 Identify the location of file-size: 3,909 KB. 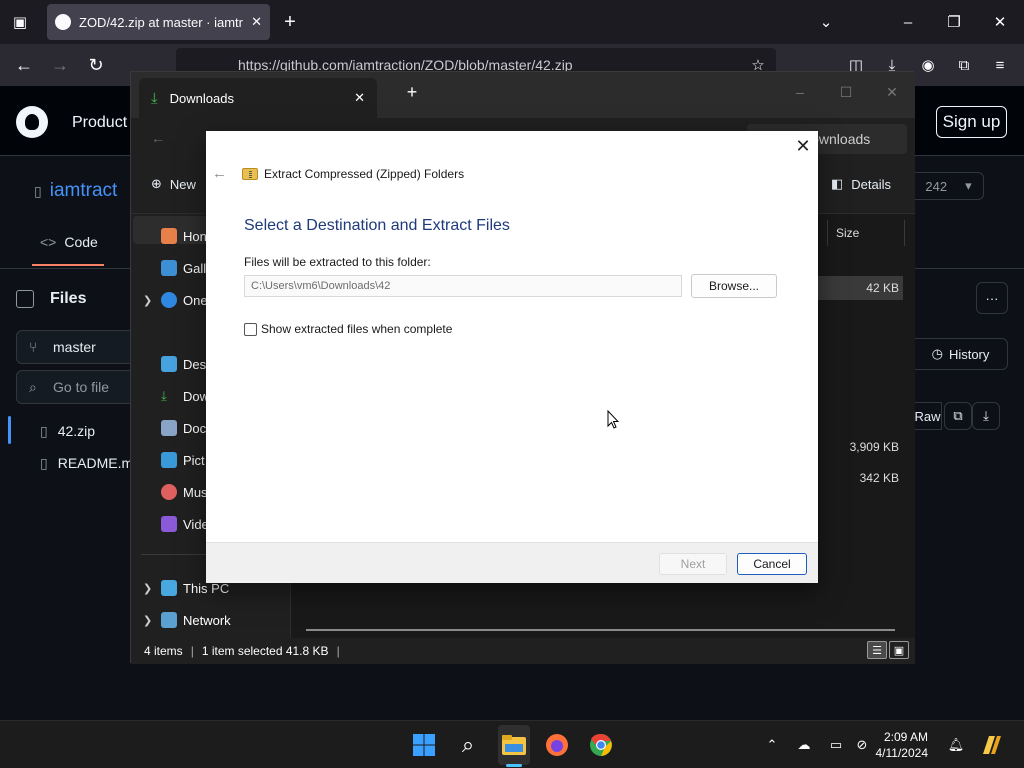
(874, 447).